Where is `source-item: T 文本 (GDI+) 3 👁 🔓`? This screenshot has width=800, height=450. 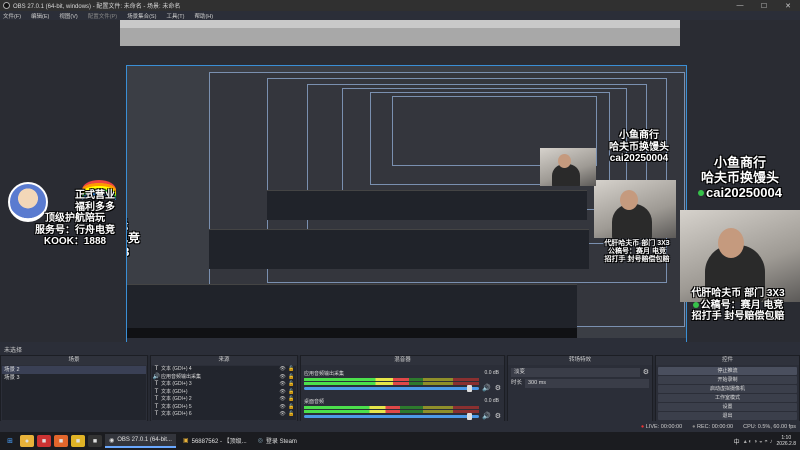 source-item: T 文本 (GDI+) 3 👁 🔓 is located at coordinates (224, 385).